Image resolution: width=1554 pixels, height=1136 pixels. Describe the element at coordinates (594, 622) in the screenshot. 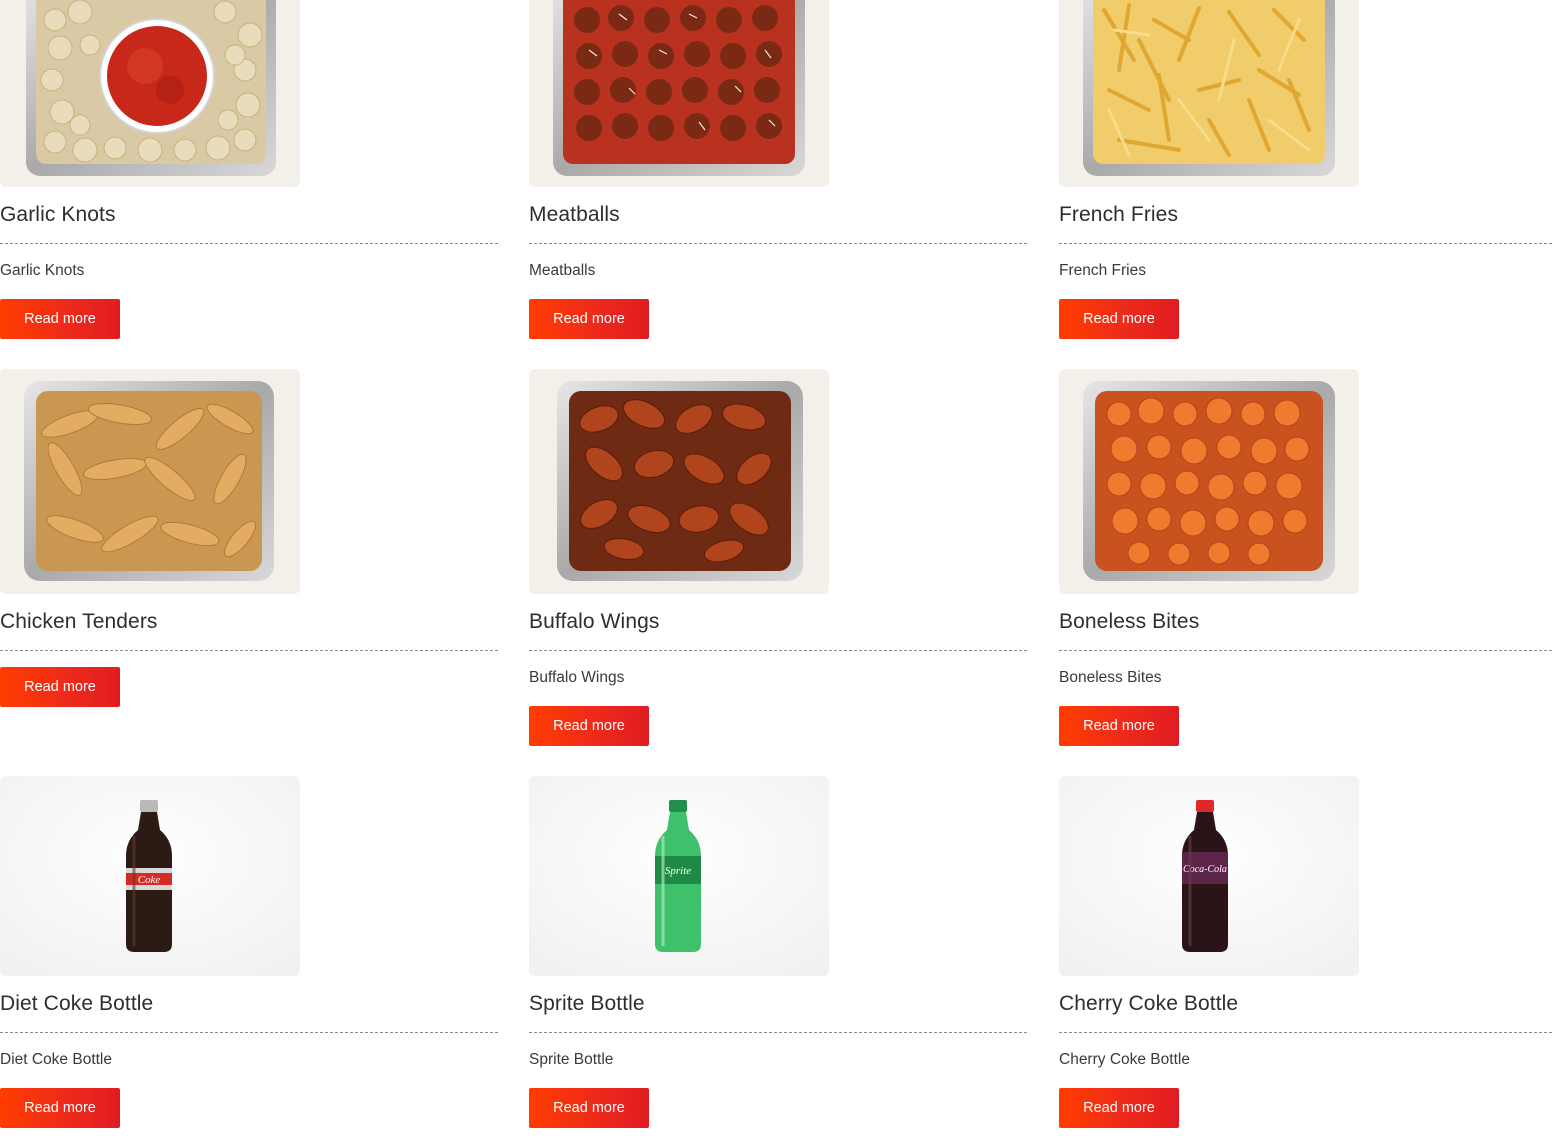

I see `product-title: Buffalo Wings` at that location.